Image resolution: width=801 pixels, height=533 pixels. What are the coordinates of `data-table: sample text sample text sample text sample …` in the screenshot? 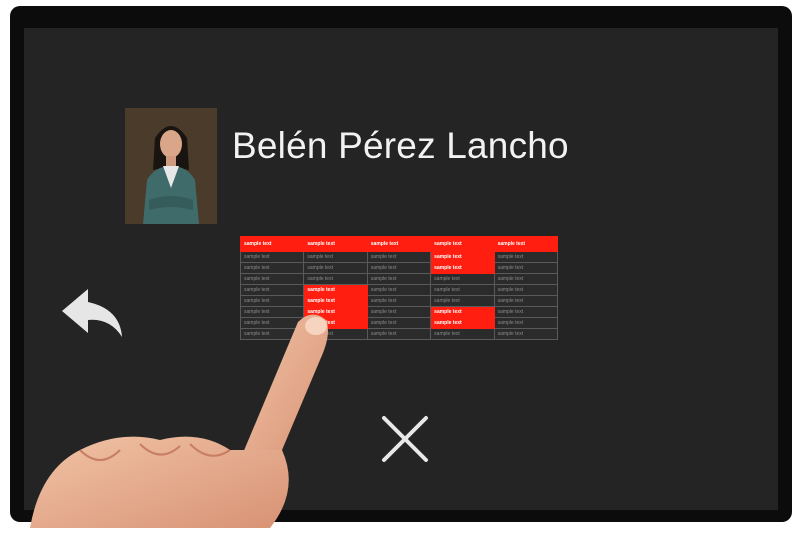 It's located at (399, 288).